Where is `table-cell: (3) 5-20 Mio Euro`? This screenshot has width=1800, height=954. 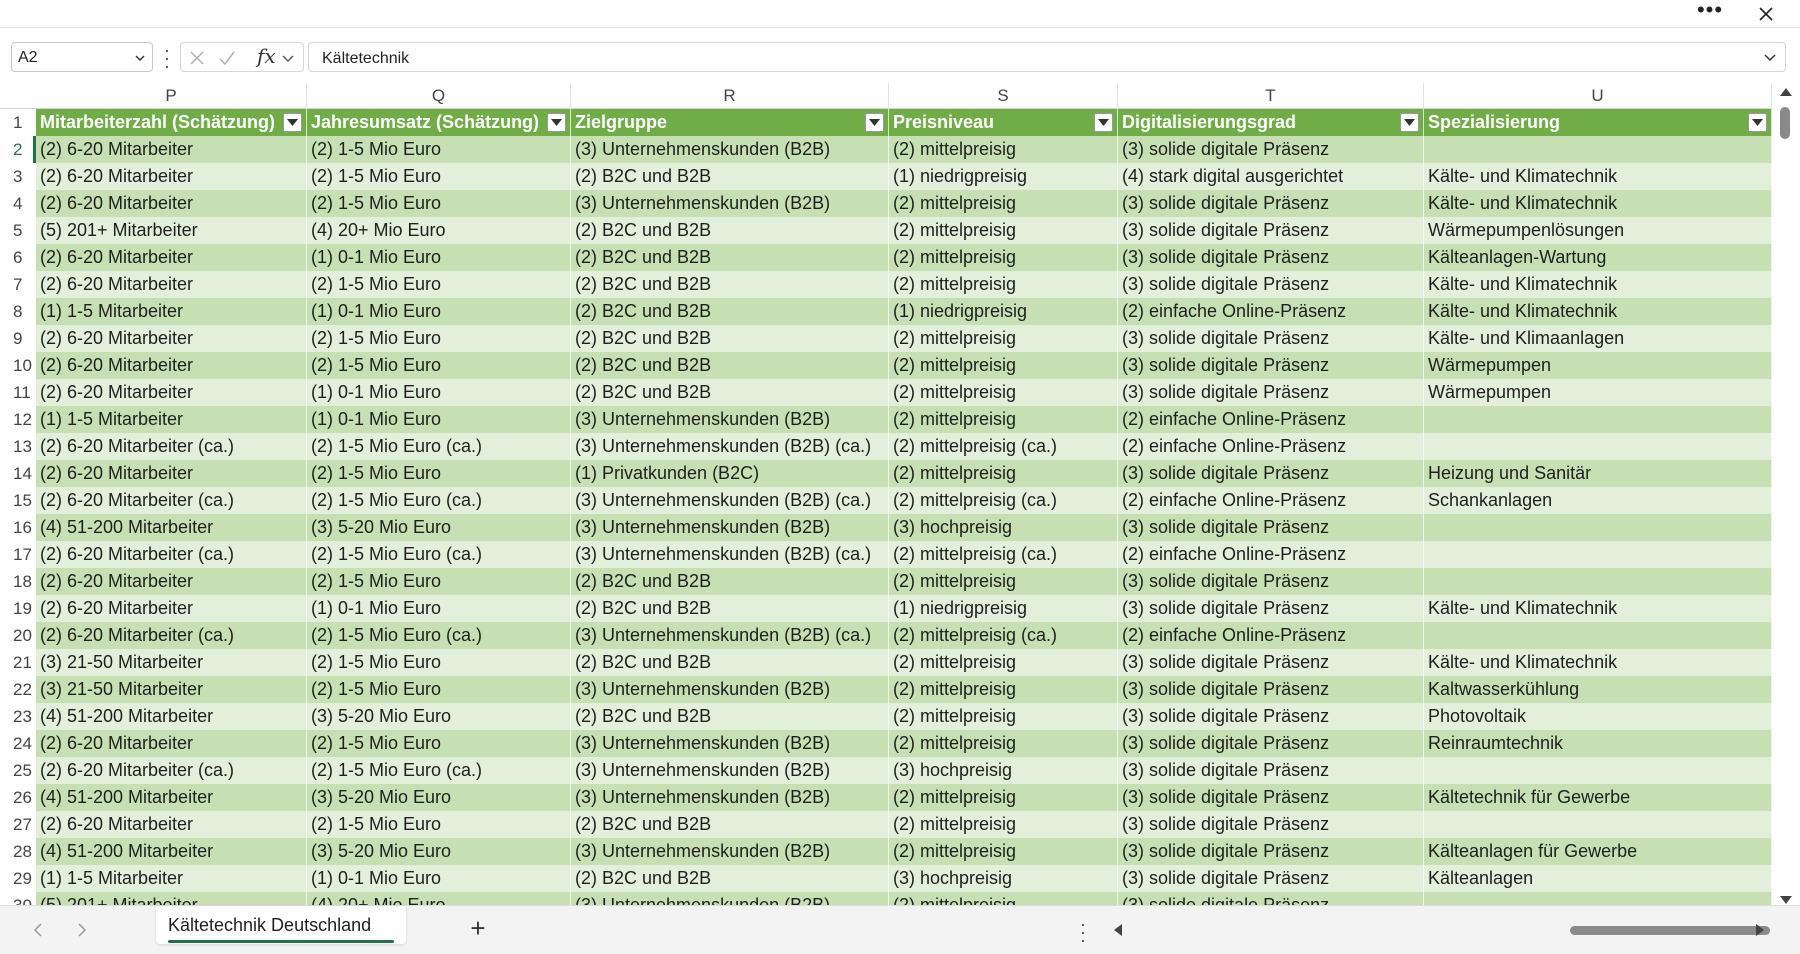 table-cell: (3) 5-20 Mio Euro is located at coordinates (439, 797).